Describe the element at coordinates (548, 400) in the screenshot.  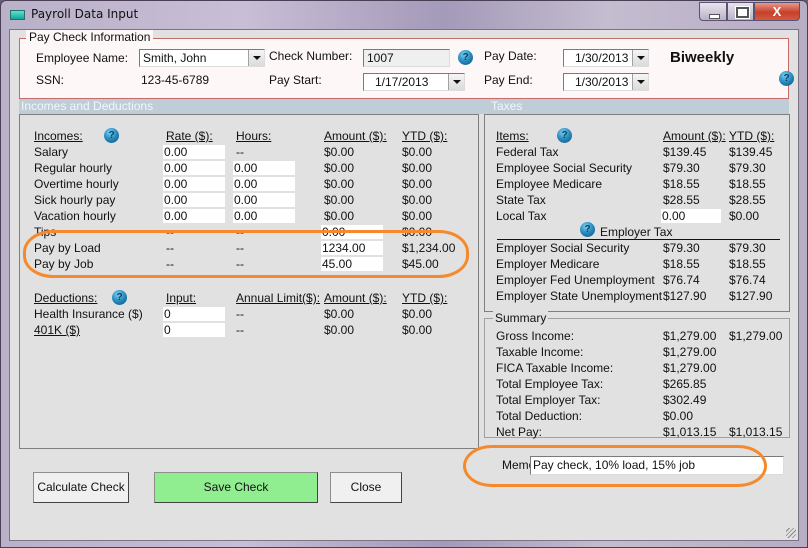
I see `summary-label: Total Employer Tax:` at that location.